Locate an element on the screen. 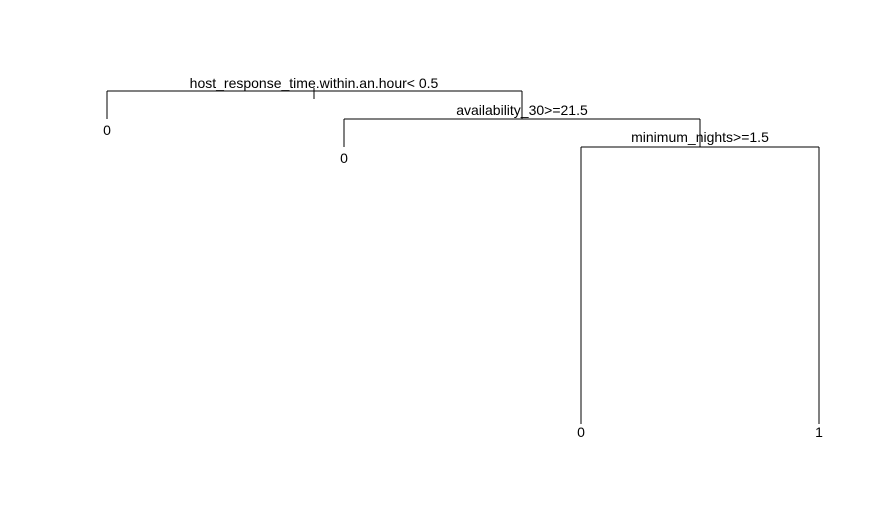  split-2-label: availability_30>=21.5 is located at coordinates (522, 110).